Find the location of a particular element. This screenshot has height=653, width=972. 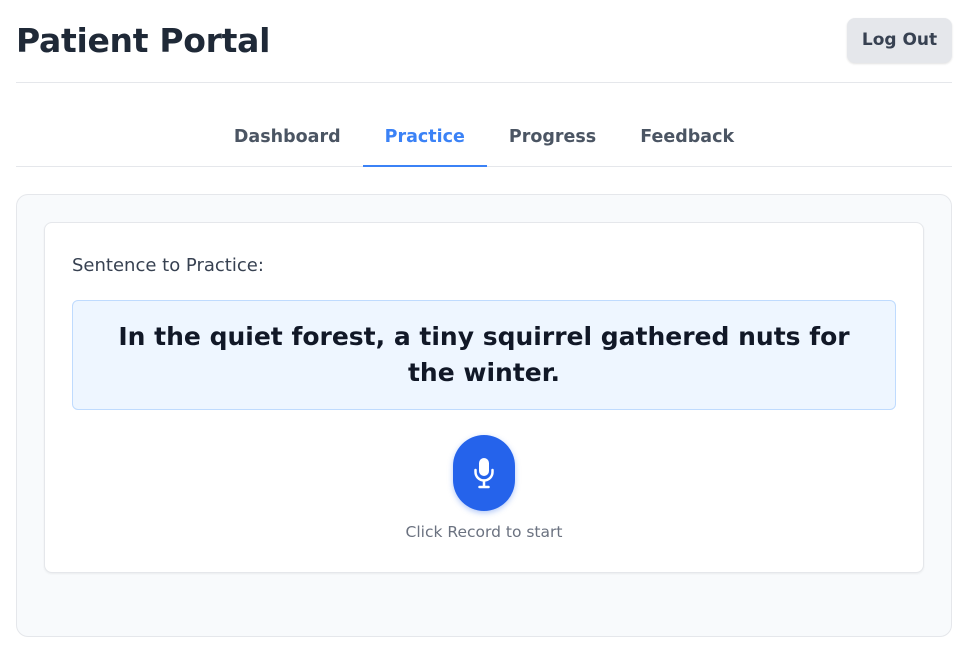

tab-dashboard: Dashboard is located at coordinates (287, 138).